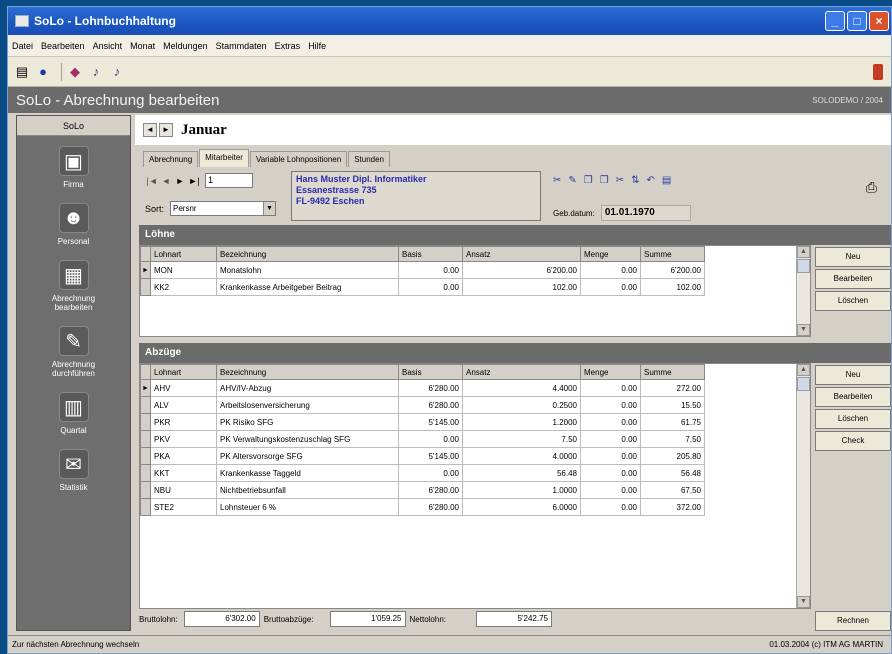 The width and height of the screenshot is (892, 654). Describe the element at coordinates (521, 439) in the screenshot. I see `abzuege-cell: 7.50` at that location.